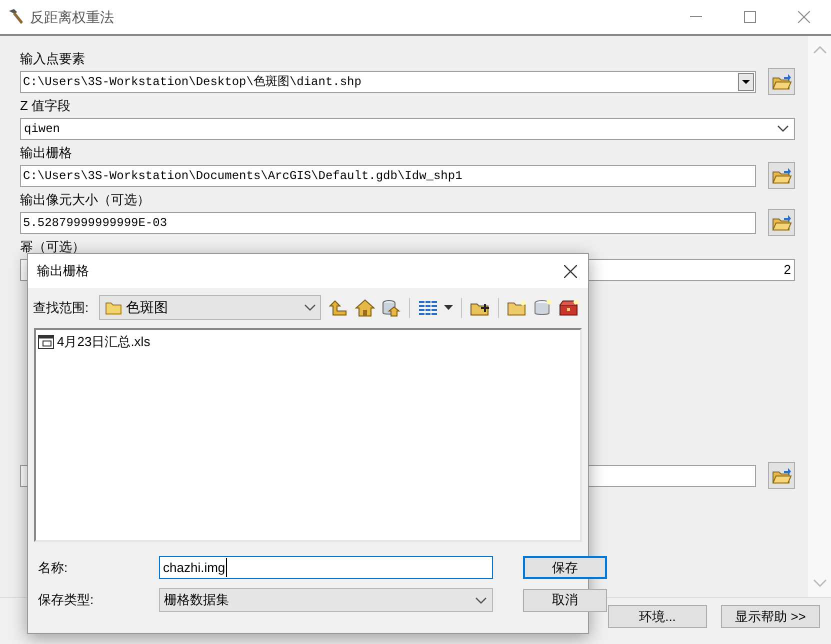 The width and height of the screenshot is (831, 644). I want to click on file-item: 4月23日汇总.xls, so click(95, 342).